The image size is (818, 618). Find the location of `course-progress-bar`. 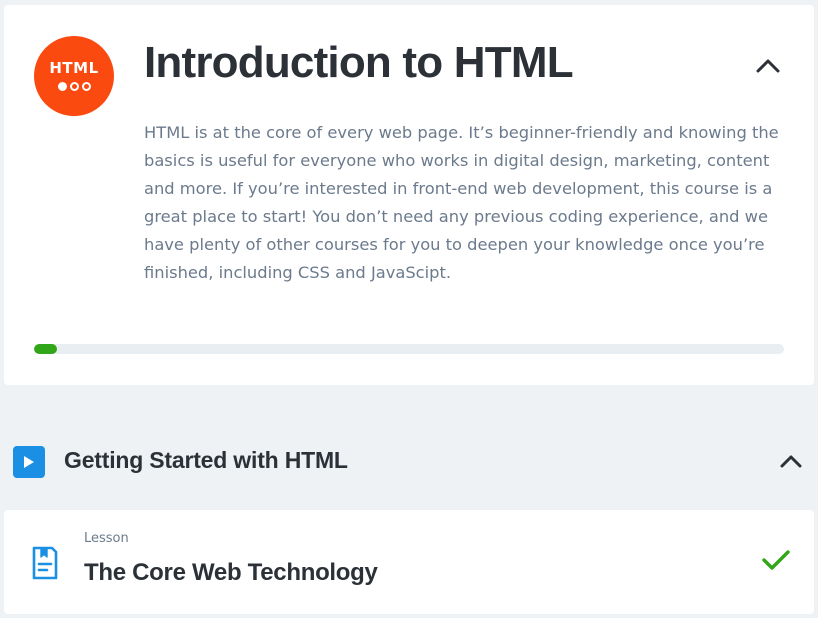

course-progress-bar is located at coordinates (409, 349).